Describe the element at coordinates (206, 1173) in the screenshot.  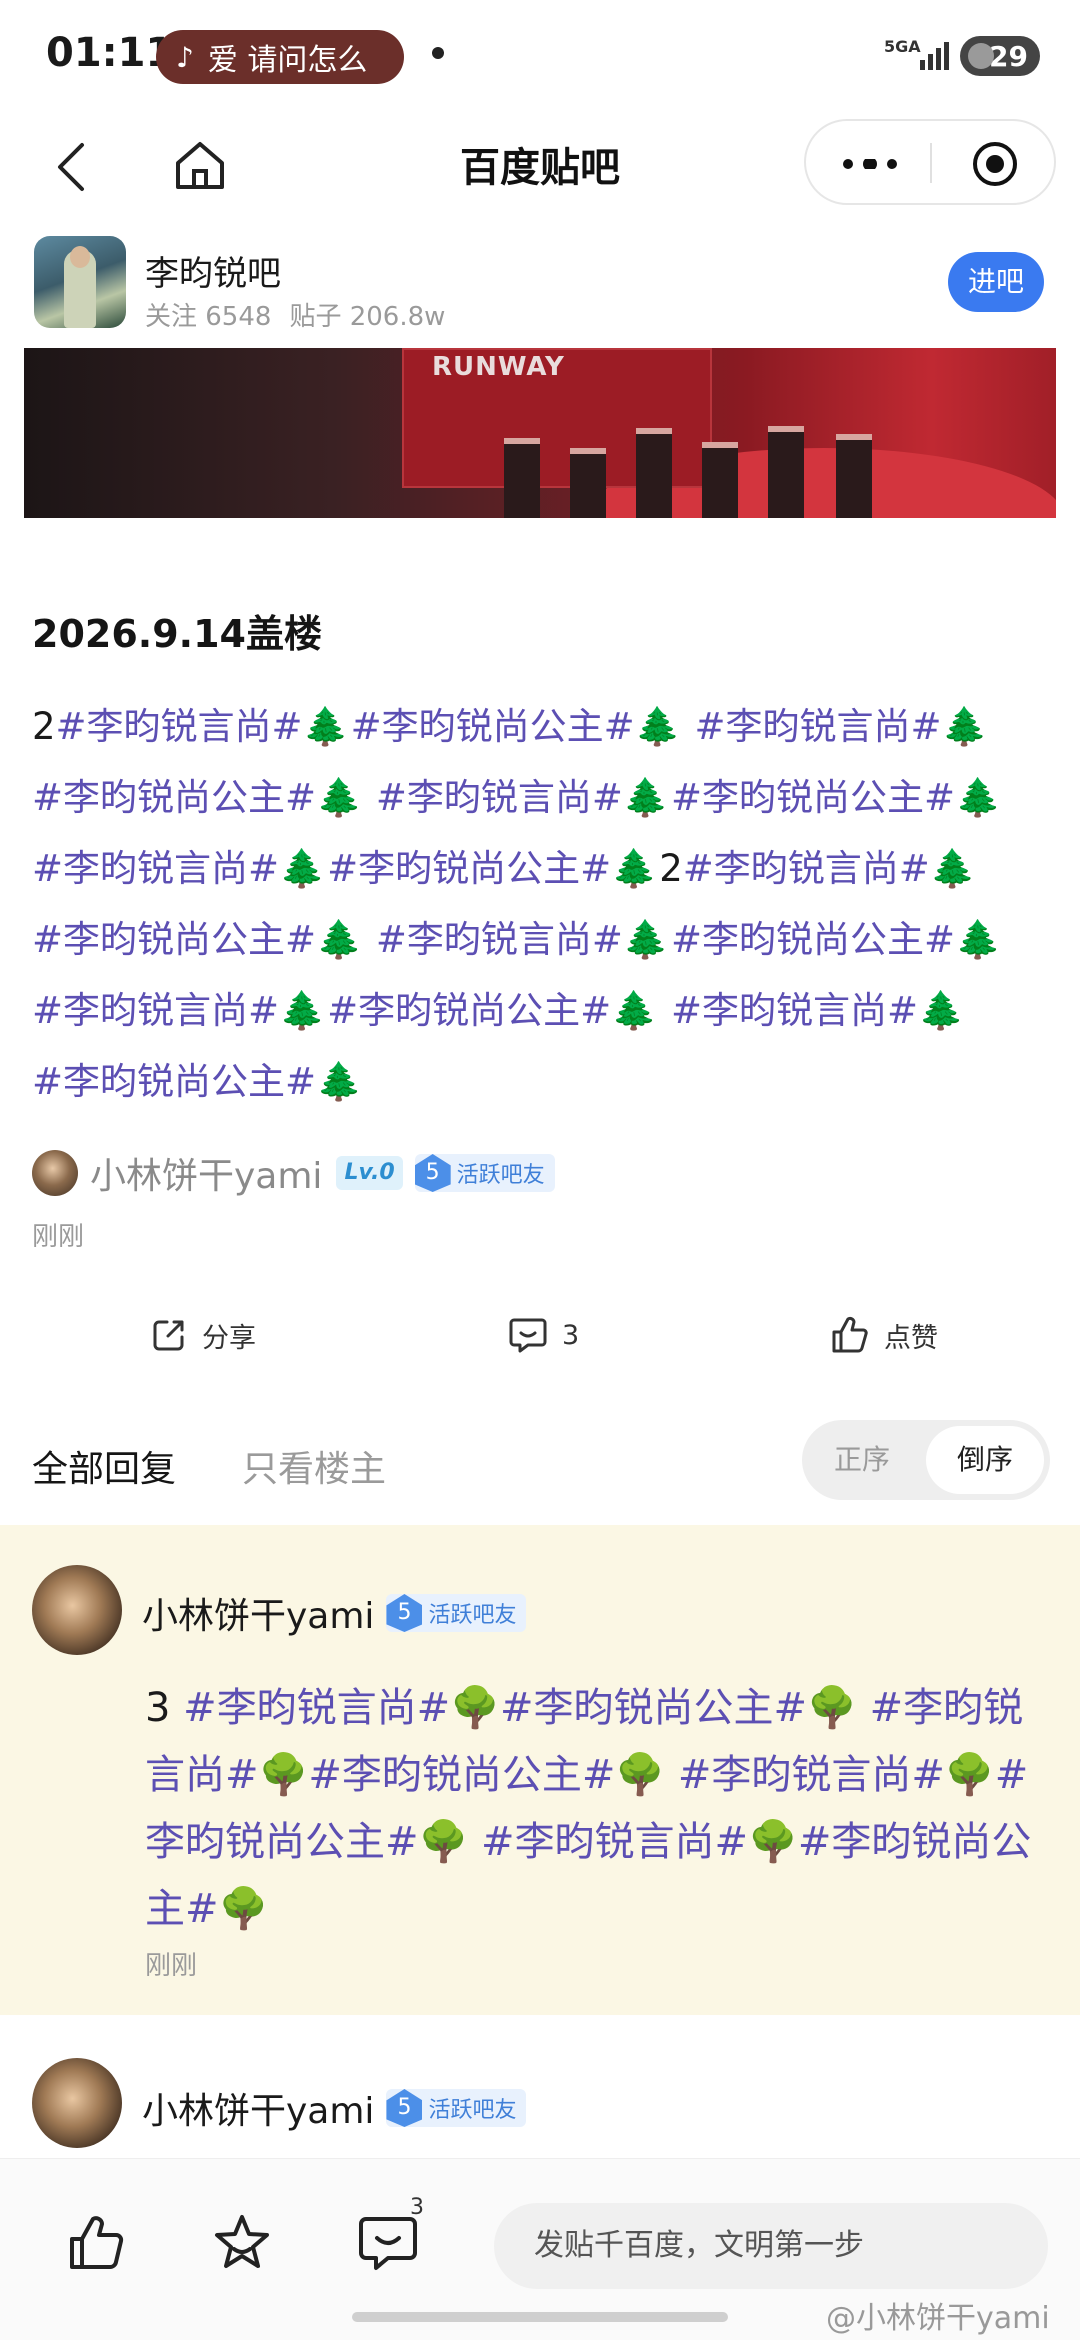
I see `post-author-name: 小林饼干yami` at that location.